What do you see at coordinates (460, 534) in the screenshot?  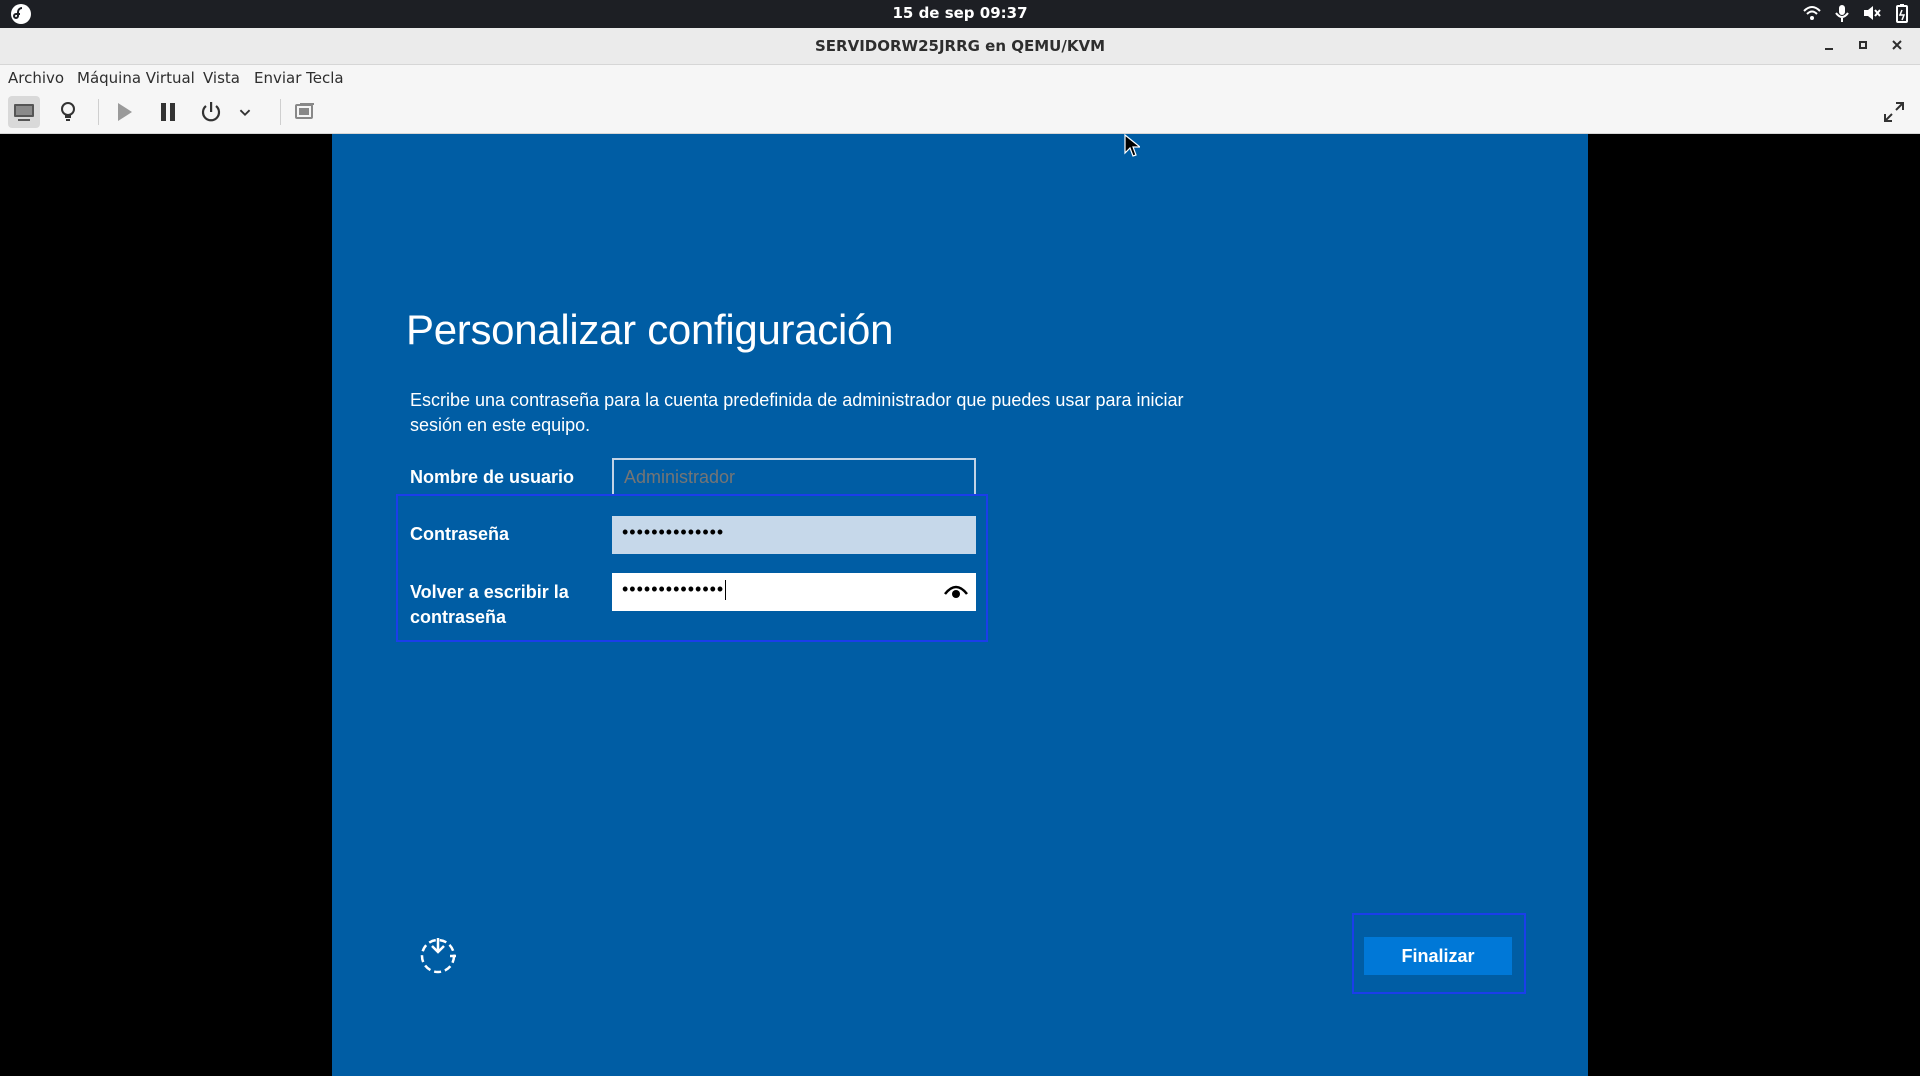 I see `password-label: Contraseña` at bounding box center [460, 534].